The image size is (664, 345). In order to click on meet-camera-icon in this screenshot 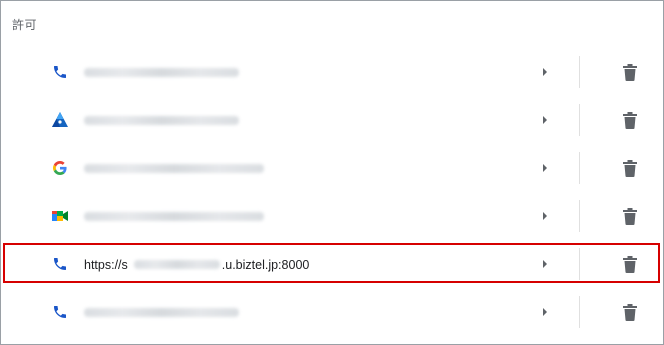, I will do `click(60, 216)`.